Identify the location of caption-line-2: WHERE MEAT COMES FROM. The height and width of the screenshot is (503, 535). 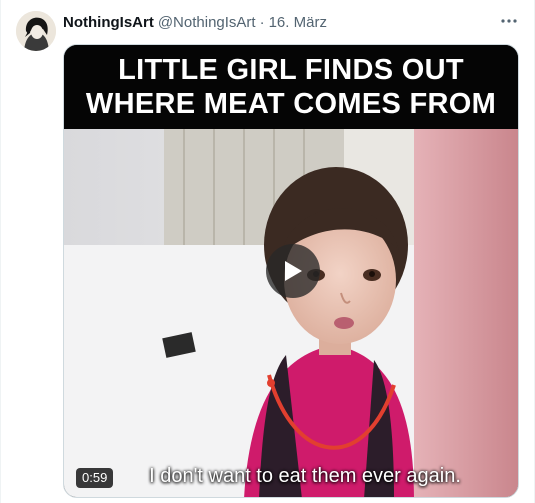
(291, 104).